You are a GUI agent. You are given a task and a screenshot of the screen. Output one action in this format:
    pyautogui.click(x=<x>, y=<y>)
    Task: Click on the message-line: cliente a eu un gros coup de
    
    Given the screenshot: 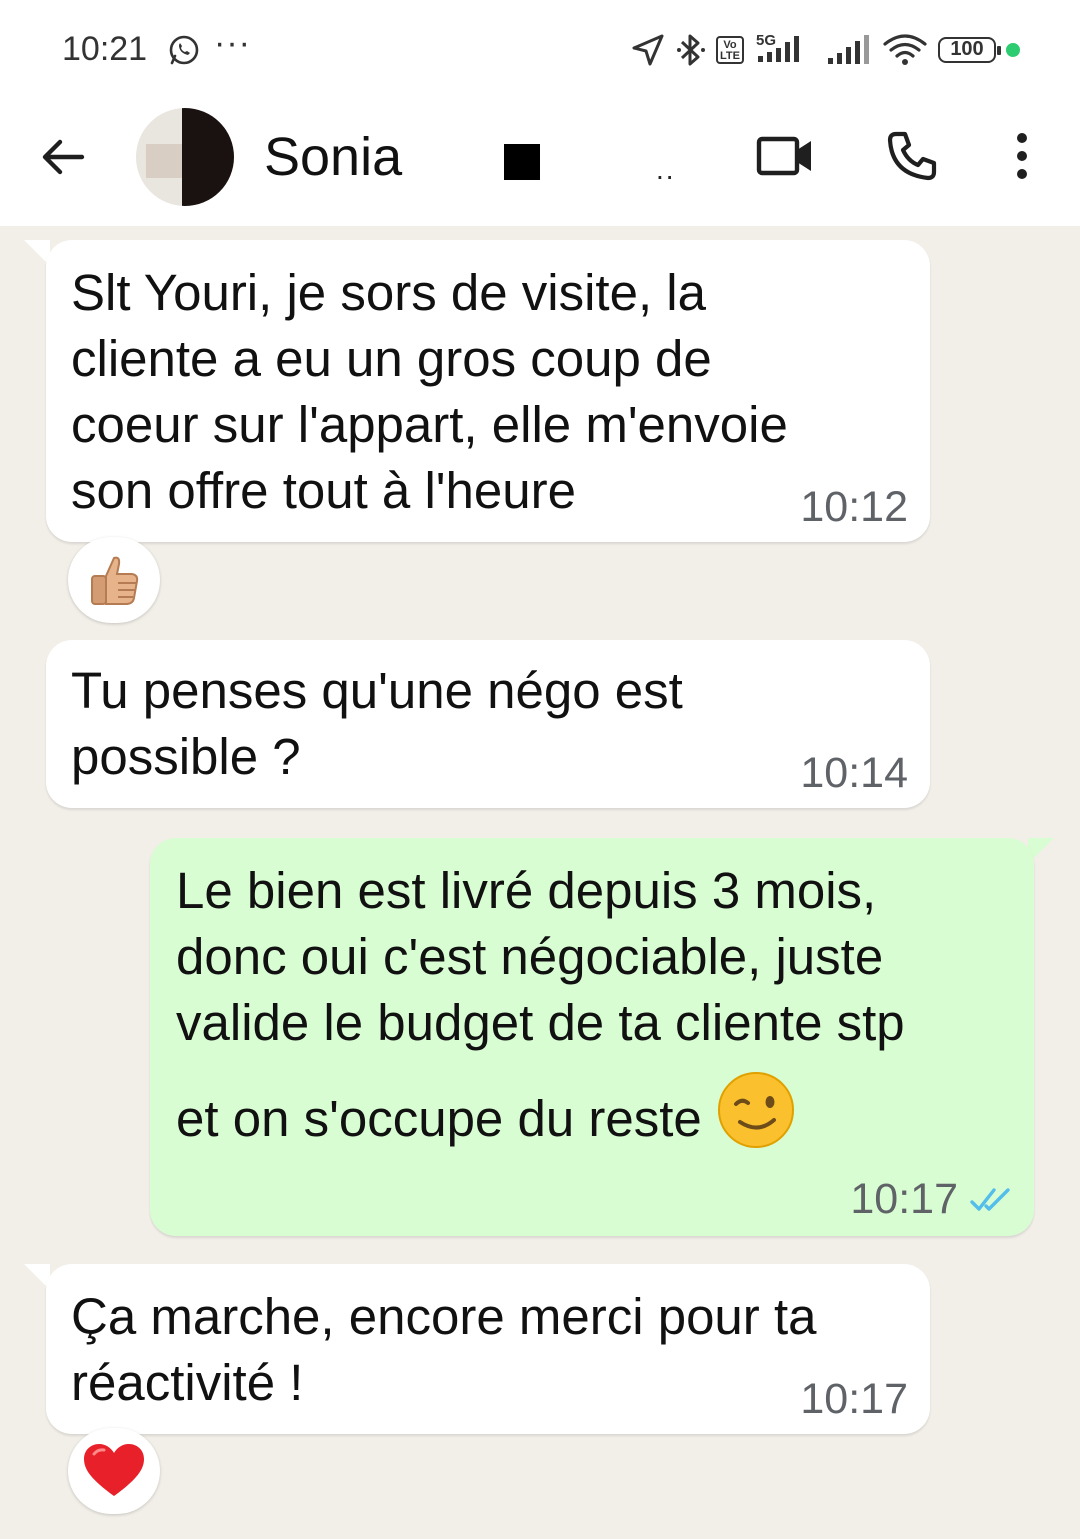 What is the action you would take?
    pyautogui.click(x=391, y=358)
    